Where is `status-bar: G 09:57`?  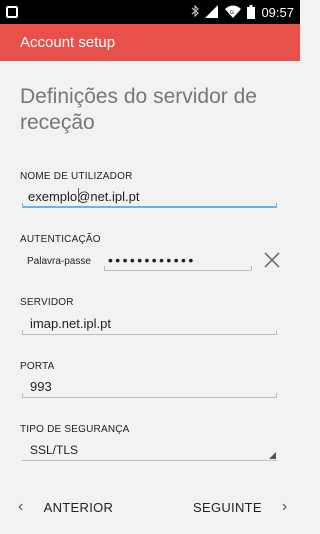 status-bar: G 09:57 is located at coordinates (150, 12).